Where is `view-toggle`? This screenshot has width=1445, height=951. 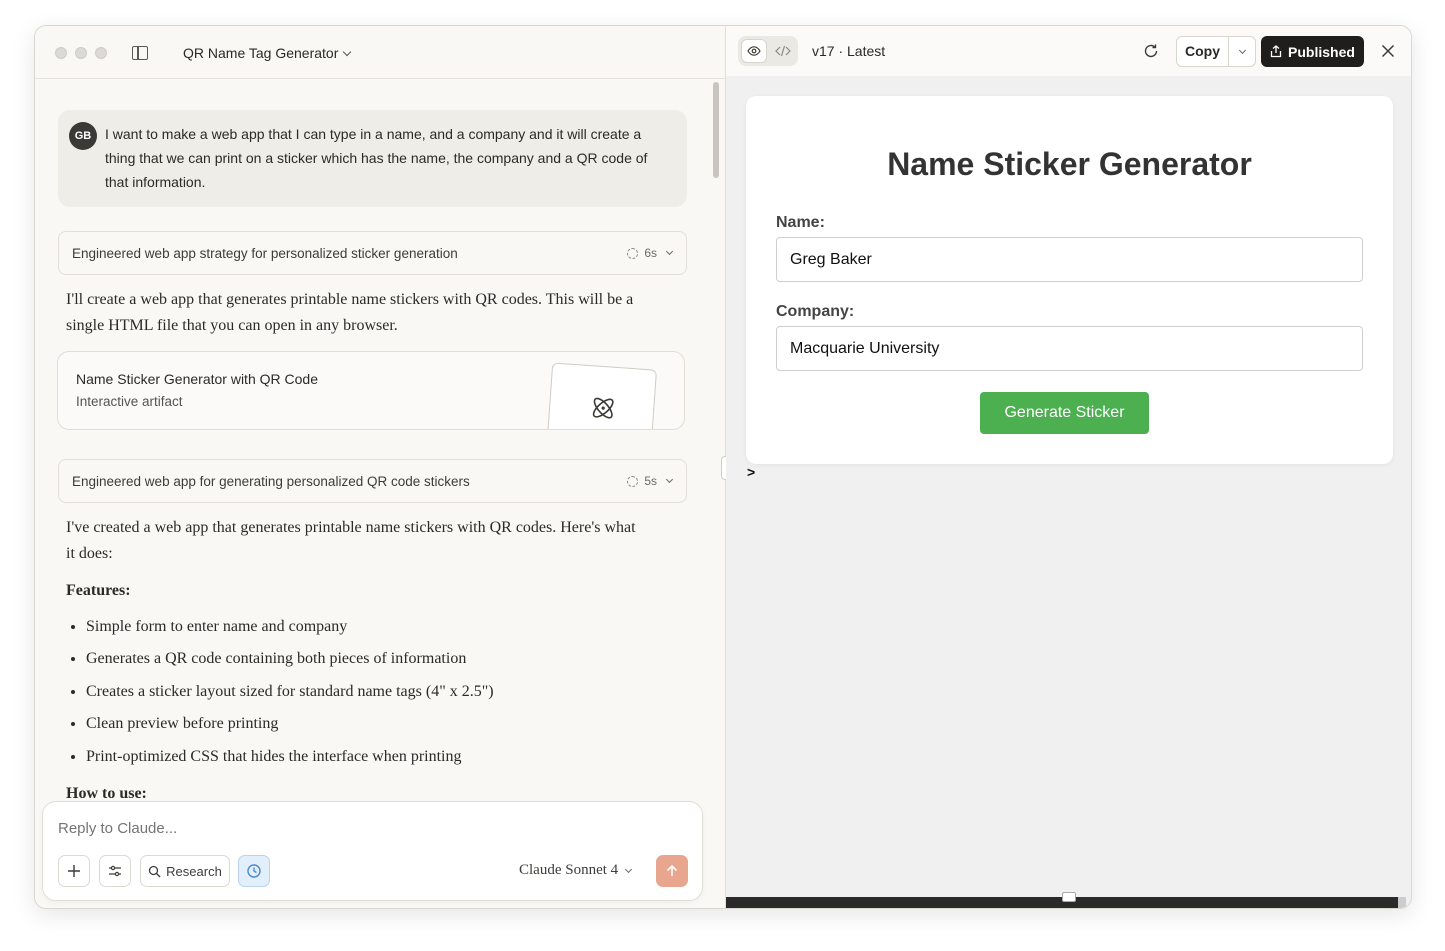 view-toggle is located at coordinates (768, 51).